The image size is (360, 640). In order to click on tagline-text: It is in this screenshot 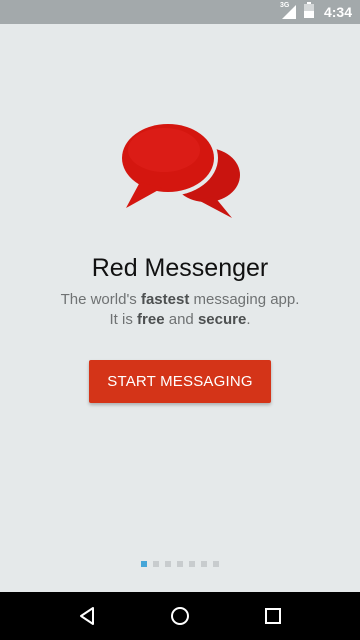, I will do `click(123, 319)`.